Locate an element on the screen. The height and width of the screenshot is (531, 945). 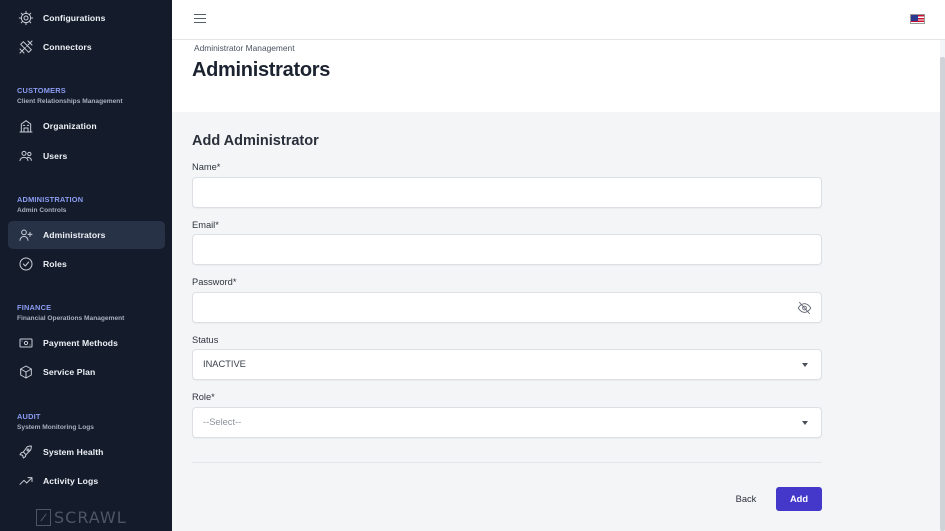
password-label: Password* is located at coordinates (214, 282).